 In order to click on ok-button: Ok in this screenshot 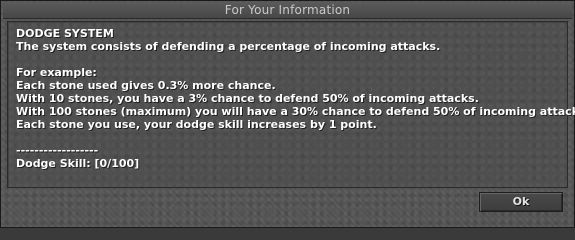, I will do `click(521, 202)`.